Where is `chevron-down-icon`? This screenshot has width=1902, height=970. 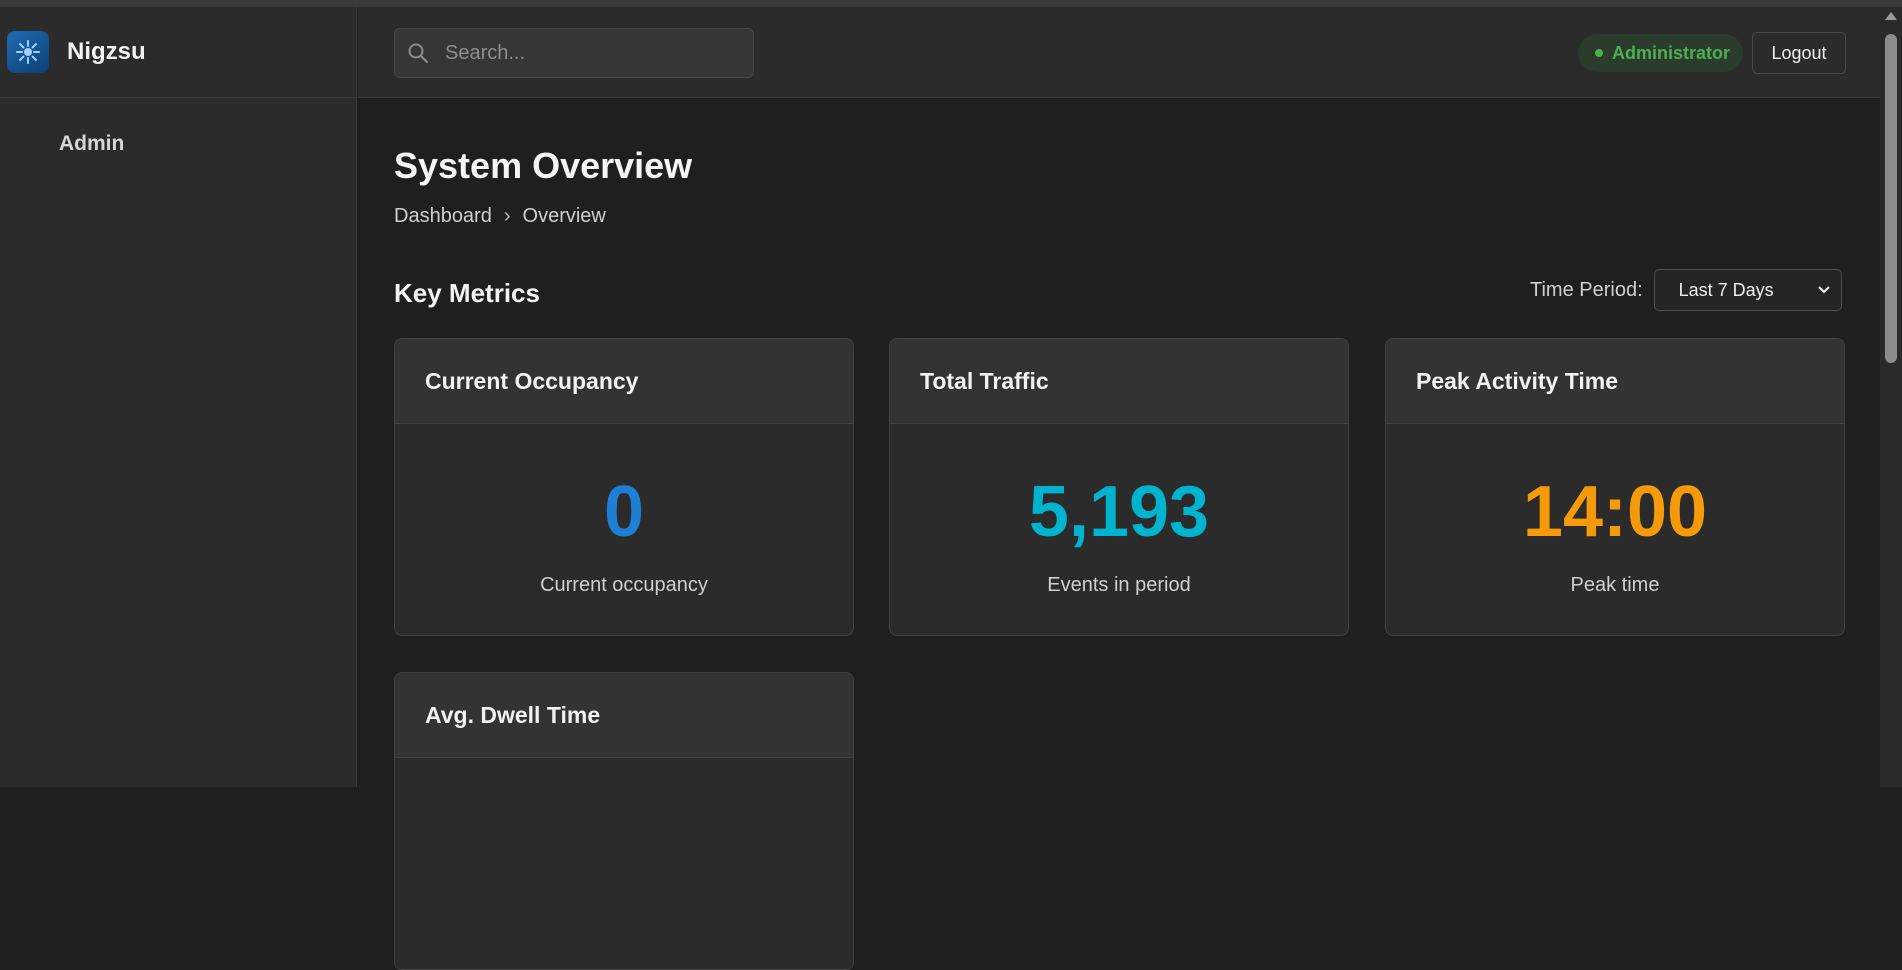
chevron-down-icon is located at coordinates (1823, 290).